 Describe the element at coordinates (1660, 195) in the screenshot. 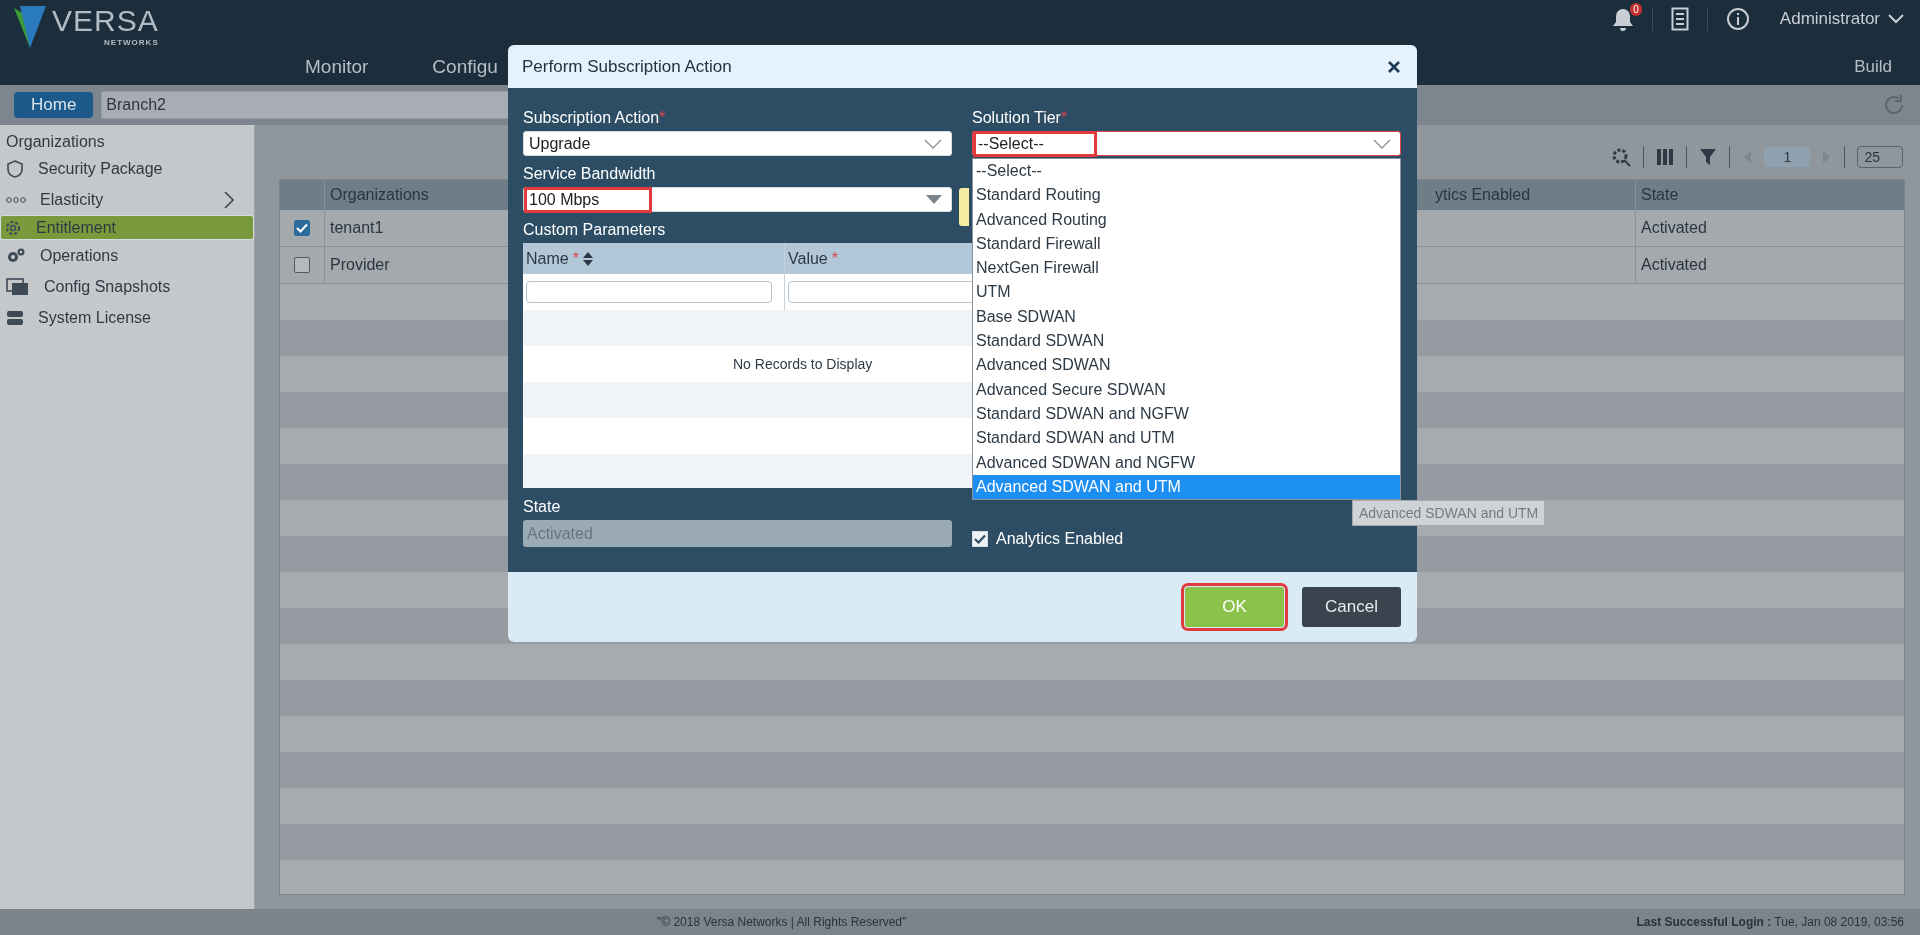

I see `column-header: State` at that location.